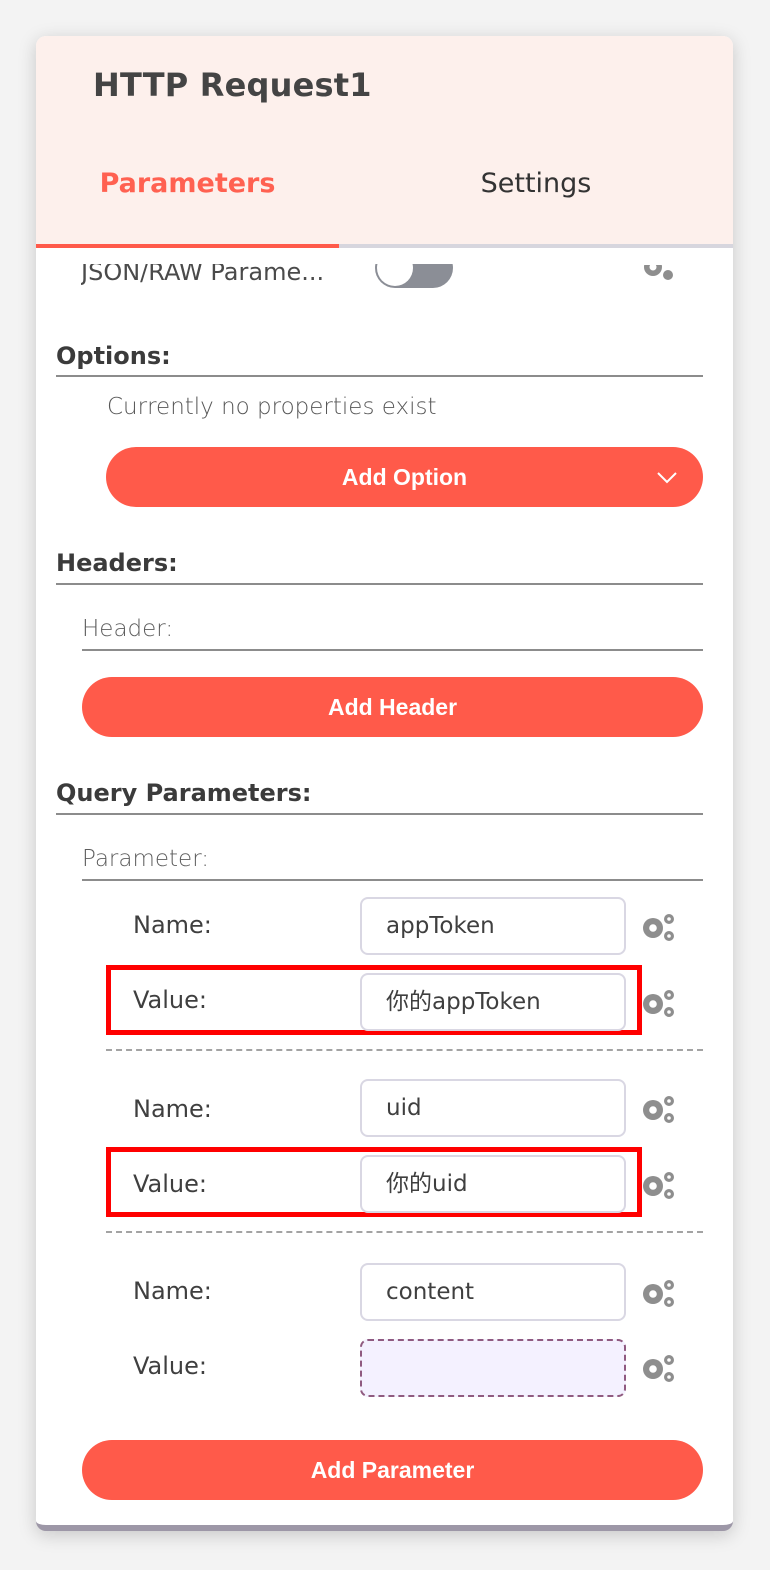 The image size is (770, 1570). I want to click on chevron-down-icon, so click(667, 478).